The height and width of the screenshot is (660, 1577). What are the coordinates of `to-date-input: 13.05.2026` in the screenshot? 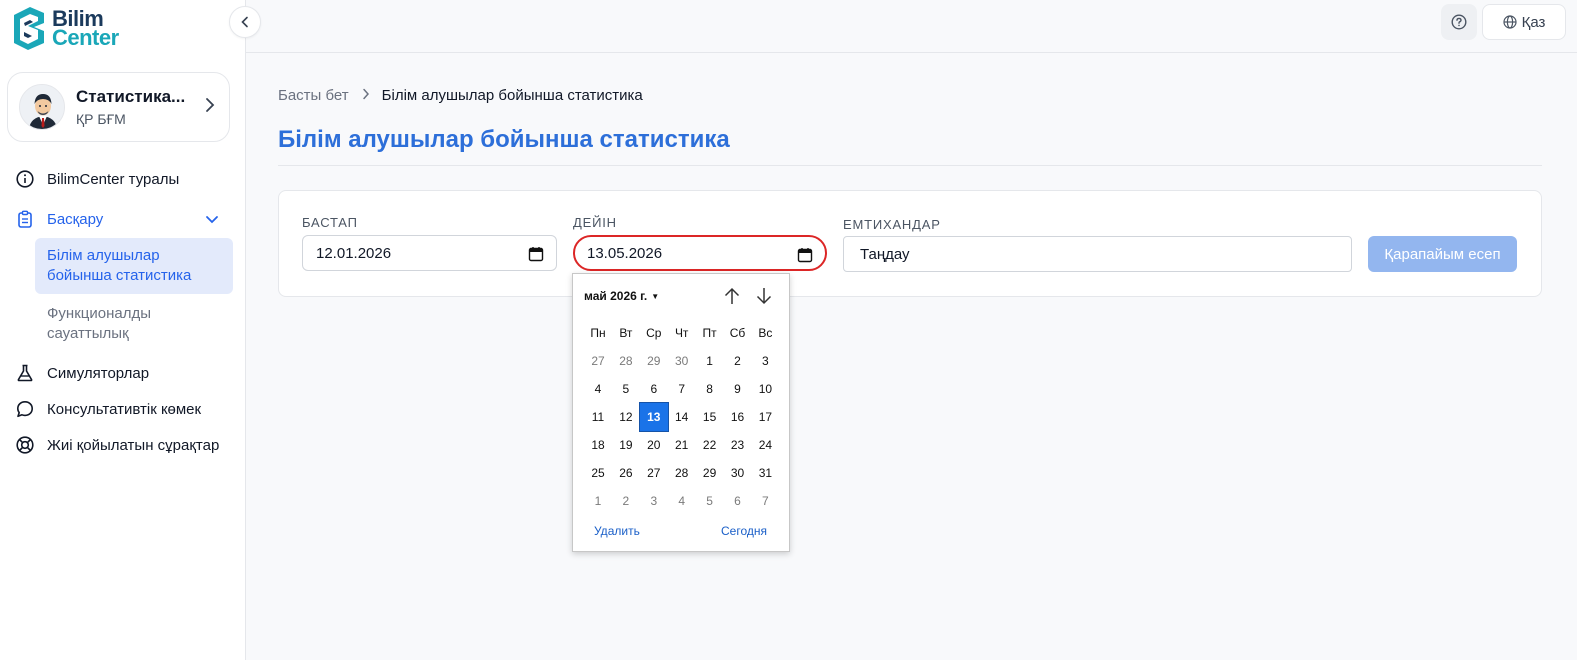 It's located at (700, 253).